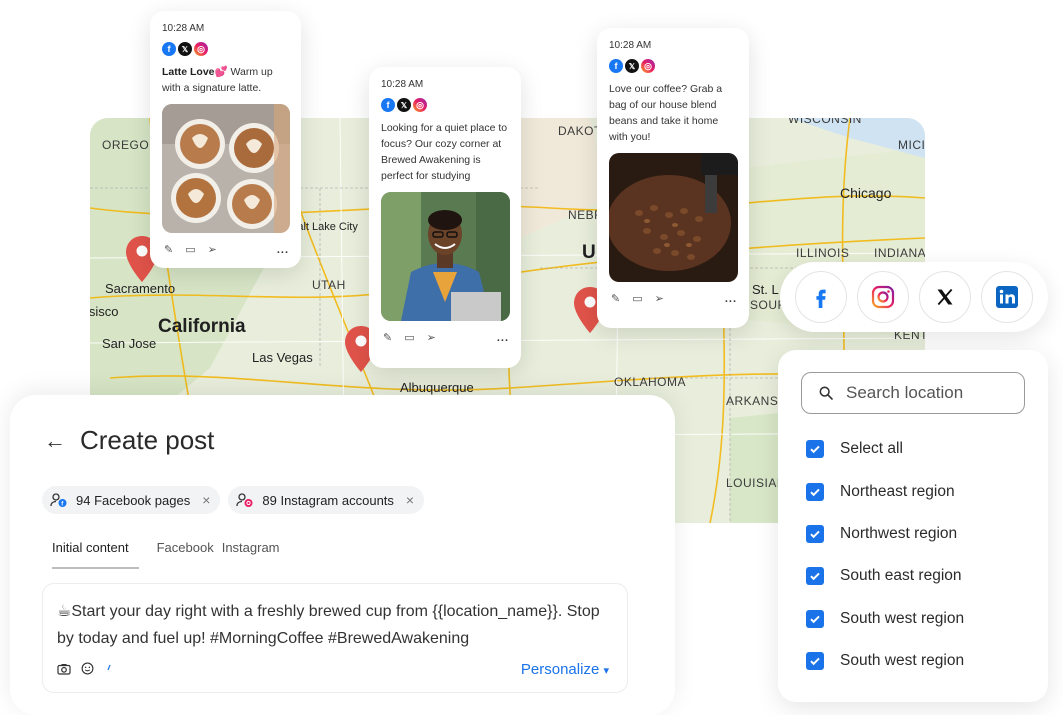 This screenshot has height=715, width=1063. I want to click on location-item-northwest: Northwest region, so click(913, 534).